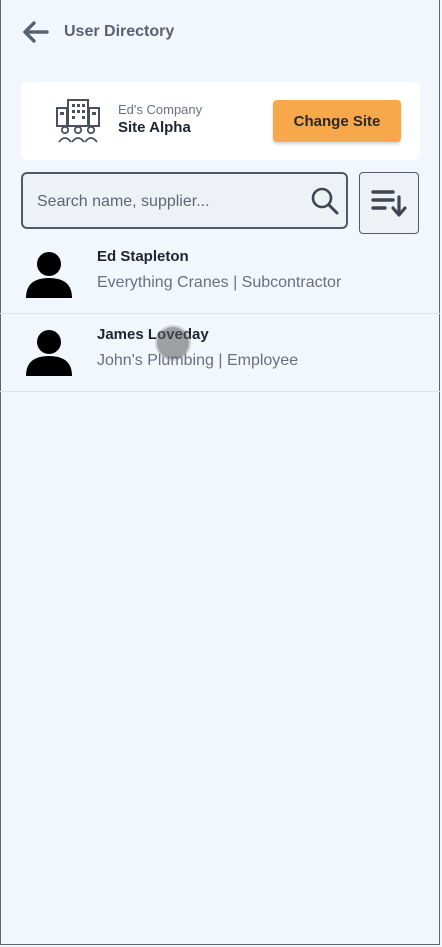  Describe the element at coordinates (153, 334) in the screenshot. I see `user-name: James Loveday` at that location.